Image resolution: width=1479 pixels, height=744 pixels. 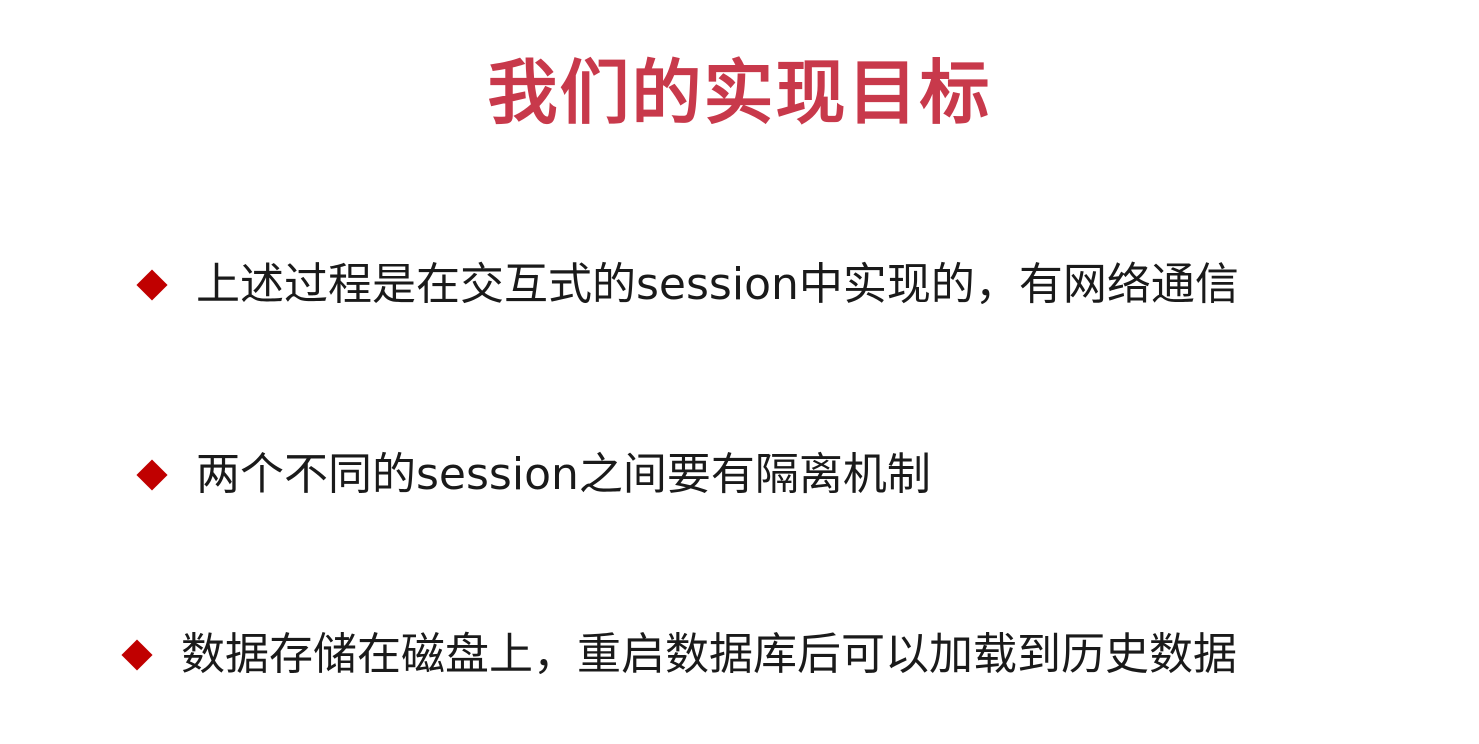 I want to click on bullet-item: 数据存储在磁盘上，重启数据库后可以加载到历史数据, so click(x=678, y=655).